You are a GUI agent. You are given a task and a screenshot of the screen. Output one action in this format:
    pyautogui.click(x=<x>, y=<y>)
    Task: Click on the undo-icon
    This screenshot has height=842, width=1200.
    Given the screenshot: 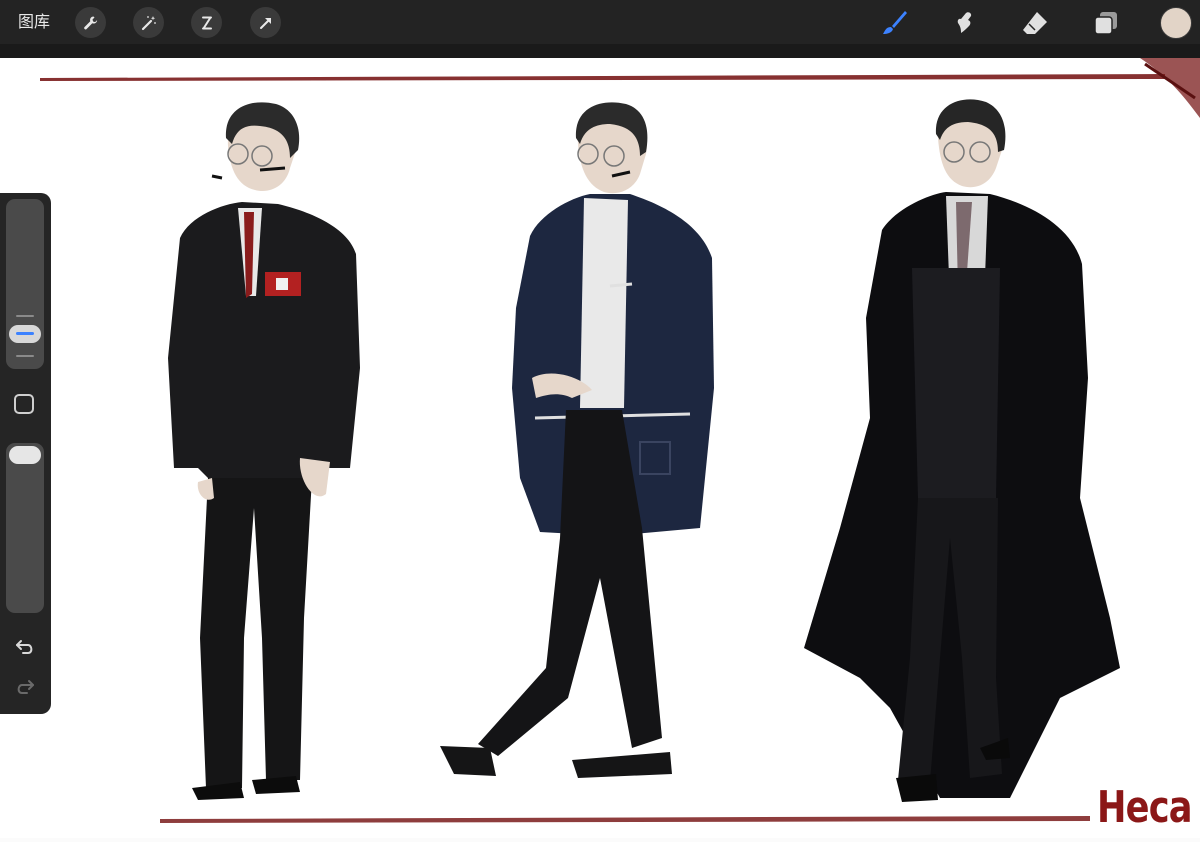 What is the action you would take?
    pyautogui.click(x=24, y=647)
    